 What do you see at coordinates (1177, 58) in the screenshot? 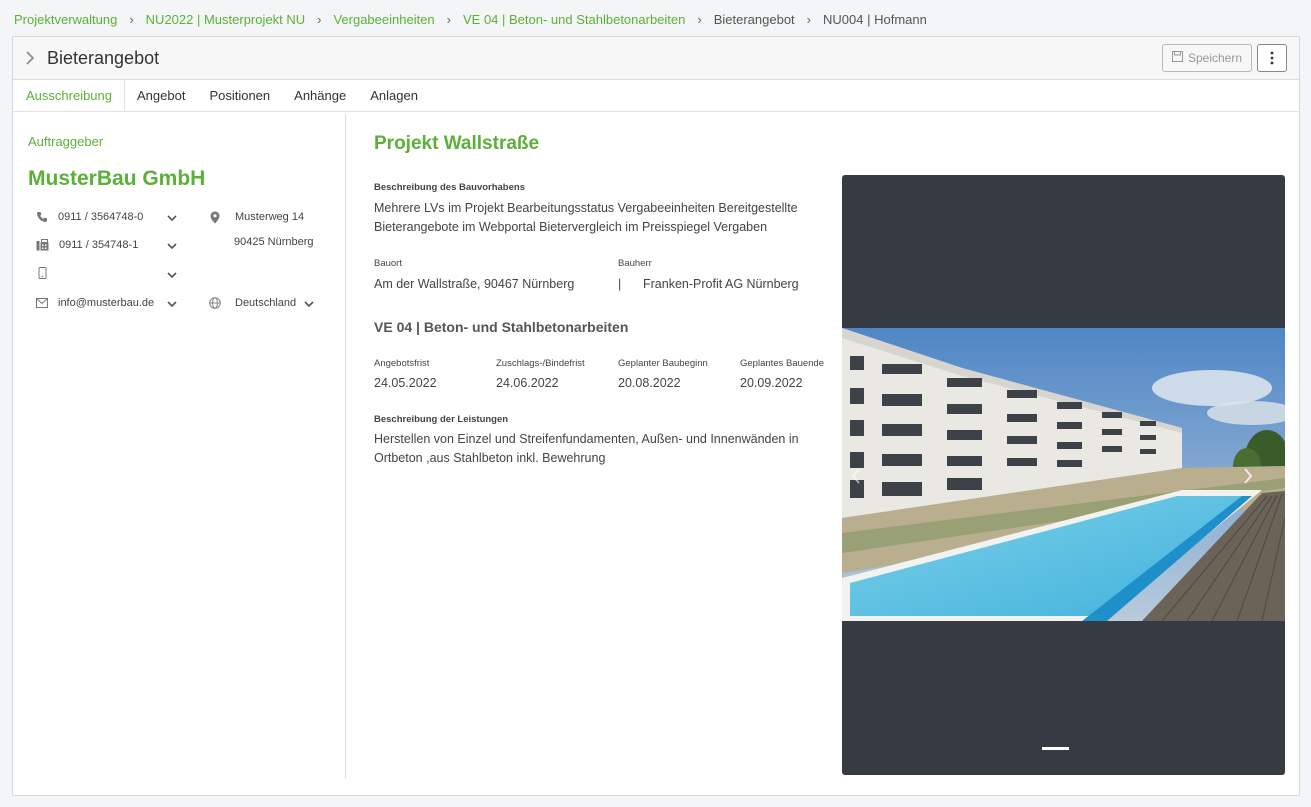
I see `floppy-disk-icon` at bounding box center [1177, 58].